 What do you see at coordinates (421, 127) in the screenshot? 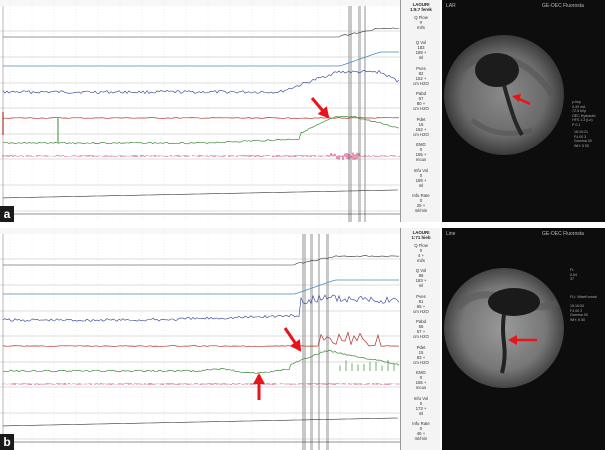
I see `channel-label-pdet-a: Pdet 15 152 + cm H2O` at bounding box center [421, 127].